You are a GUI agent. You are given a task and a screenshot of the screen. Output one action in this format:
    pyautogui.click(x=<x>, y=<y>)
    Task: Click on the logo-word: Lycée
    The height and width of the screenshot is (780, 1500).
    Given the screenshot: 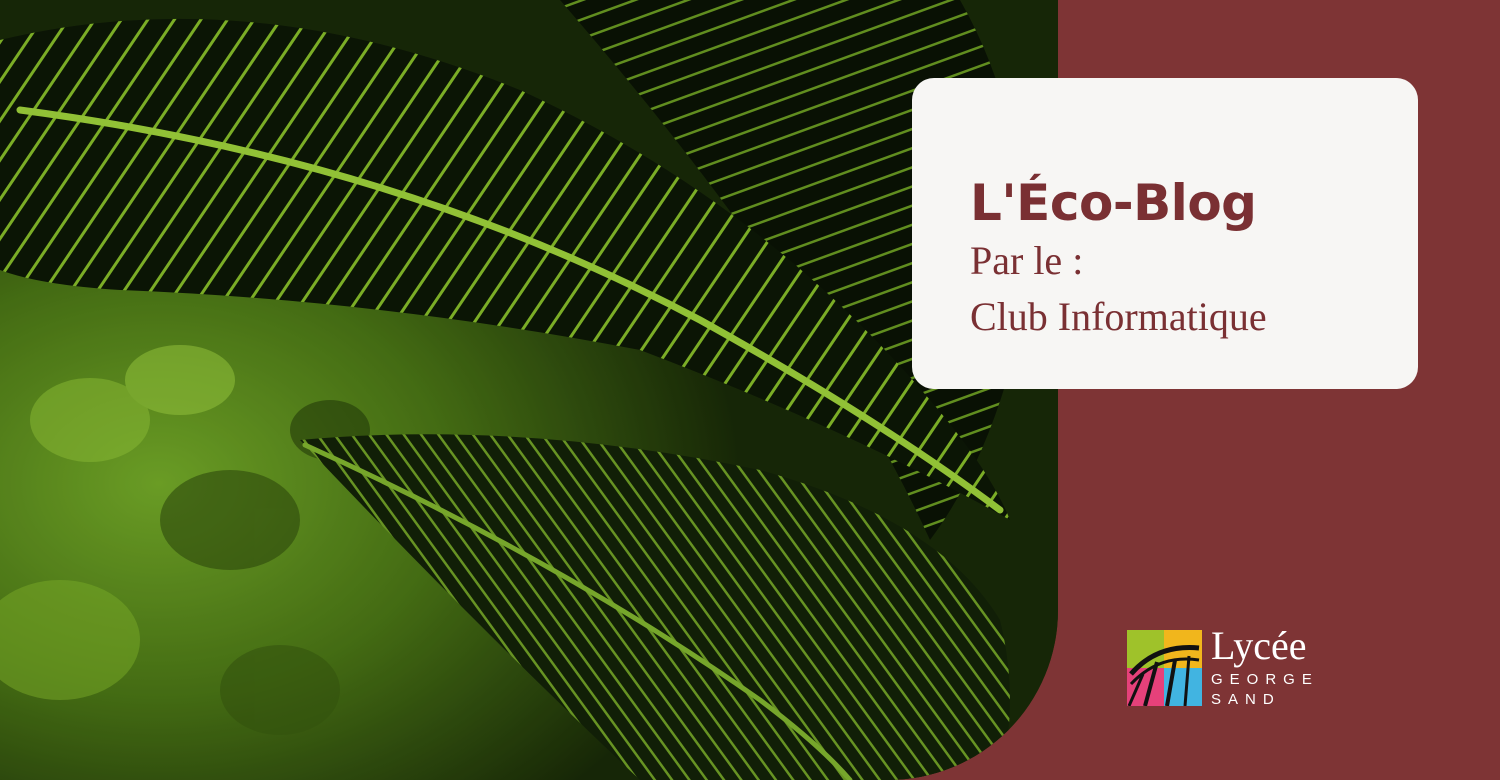 What is the action you would take?
    pyautogui.click(x=1259, y=645)
    